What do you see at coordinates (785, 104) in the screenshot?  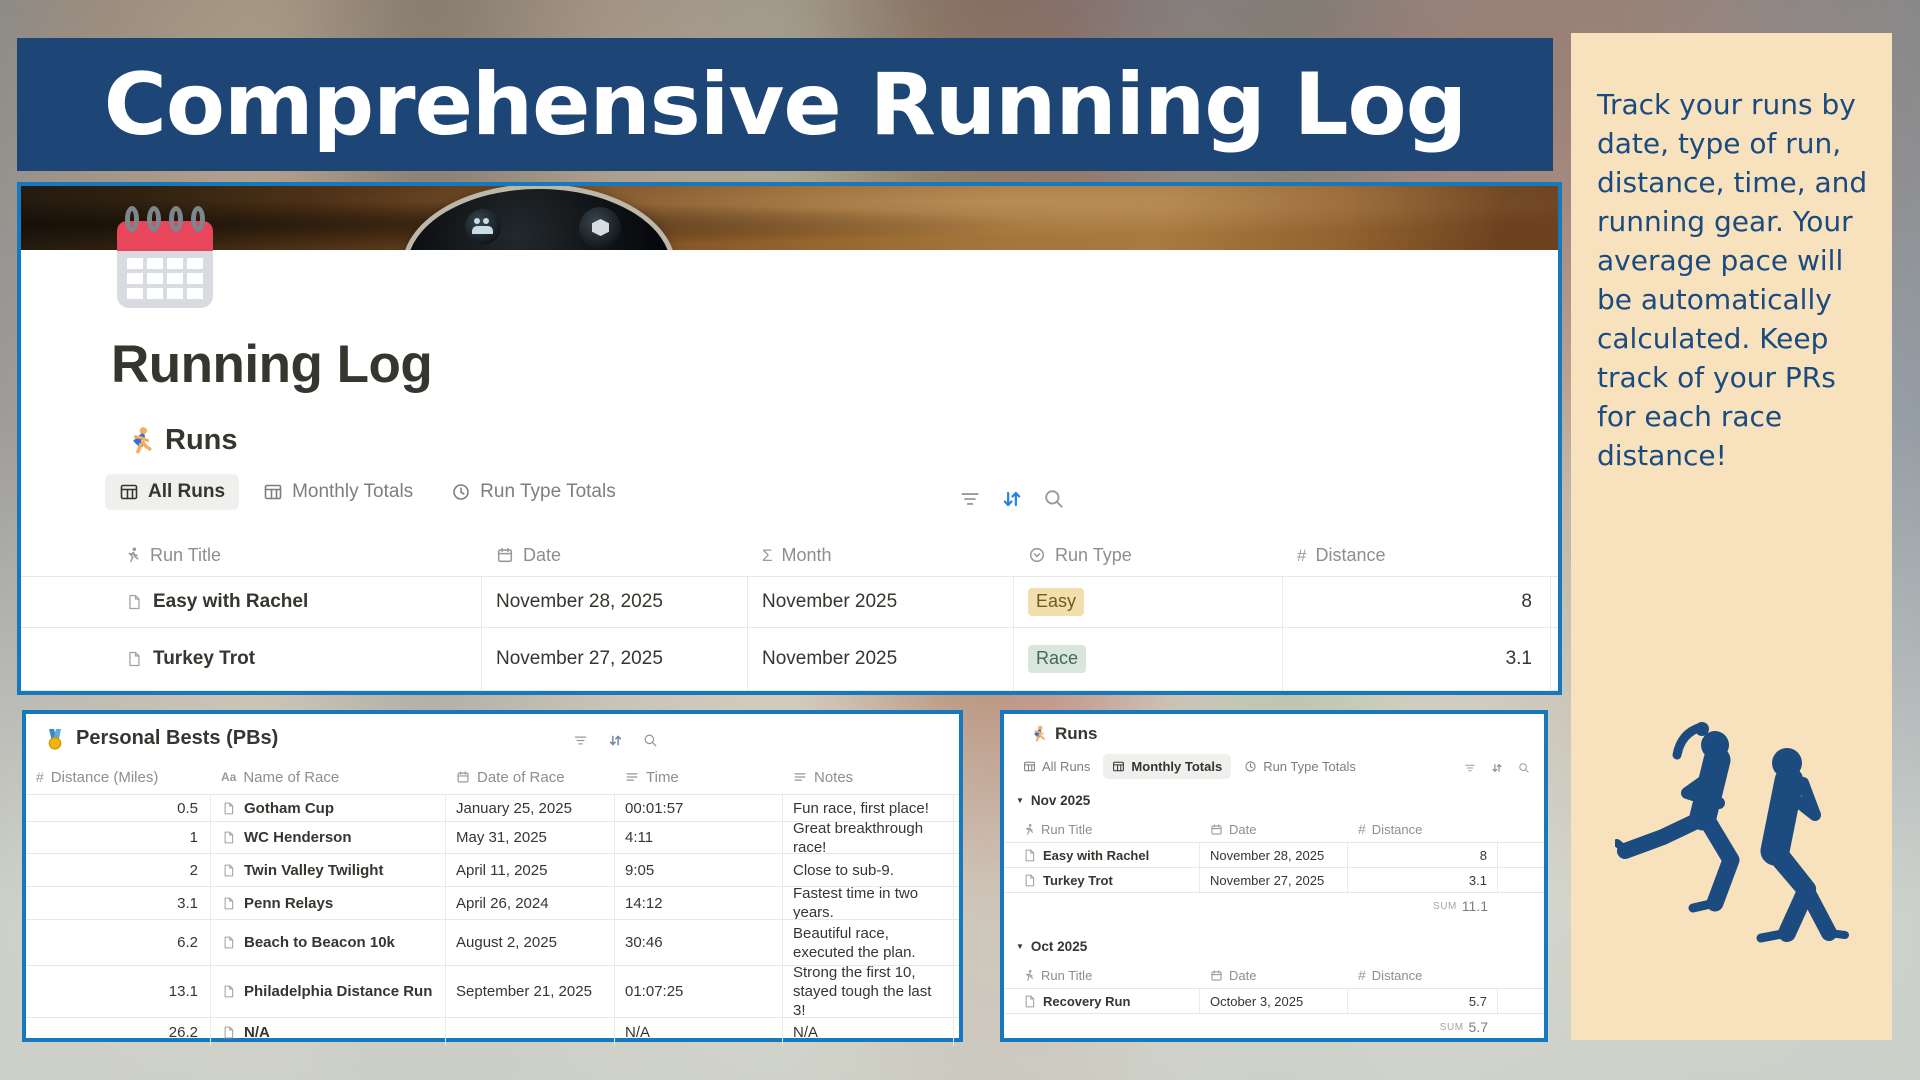 I see `banner-title: Comprehensive Running Log` at bounding box center [785, 104].